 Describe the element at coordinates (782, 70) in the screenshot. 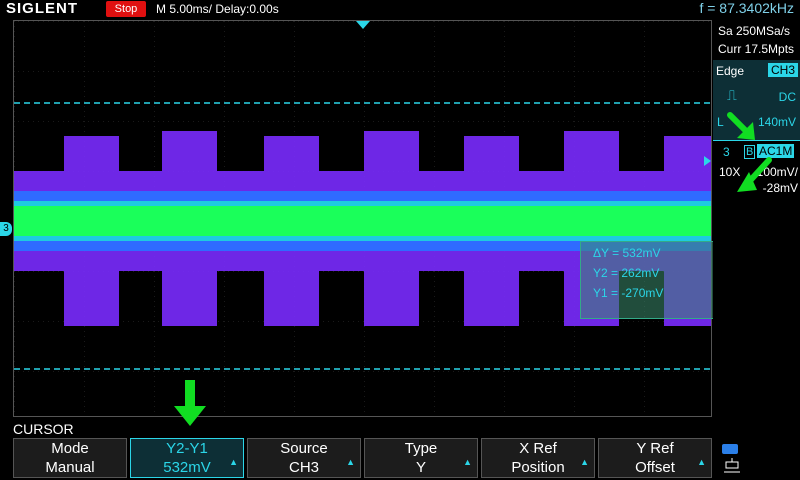

I see `trigger-source: CH3` at that location.